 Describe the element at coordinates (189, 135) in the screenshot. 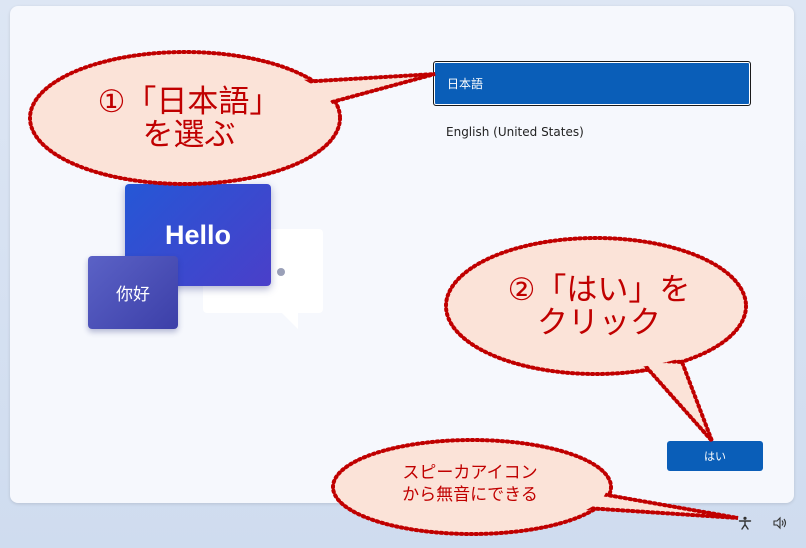

I see `callout-line: を選ぶ` at that location.